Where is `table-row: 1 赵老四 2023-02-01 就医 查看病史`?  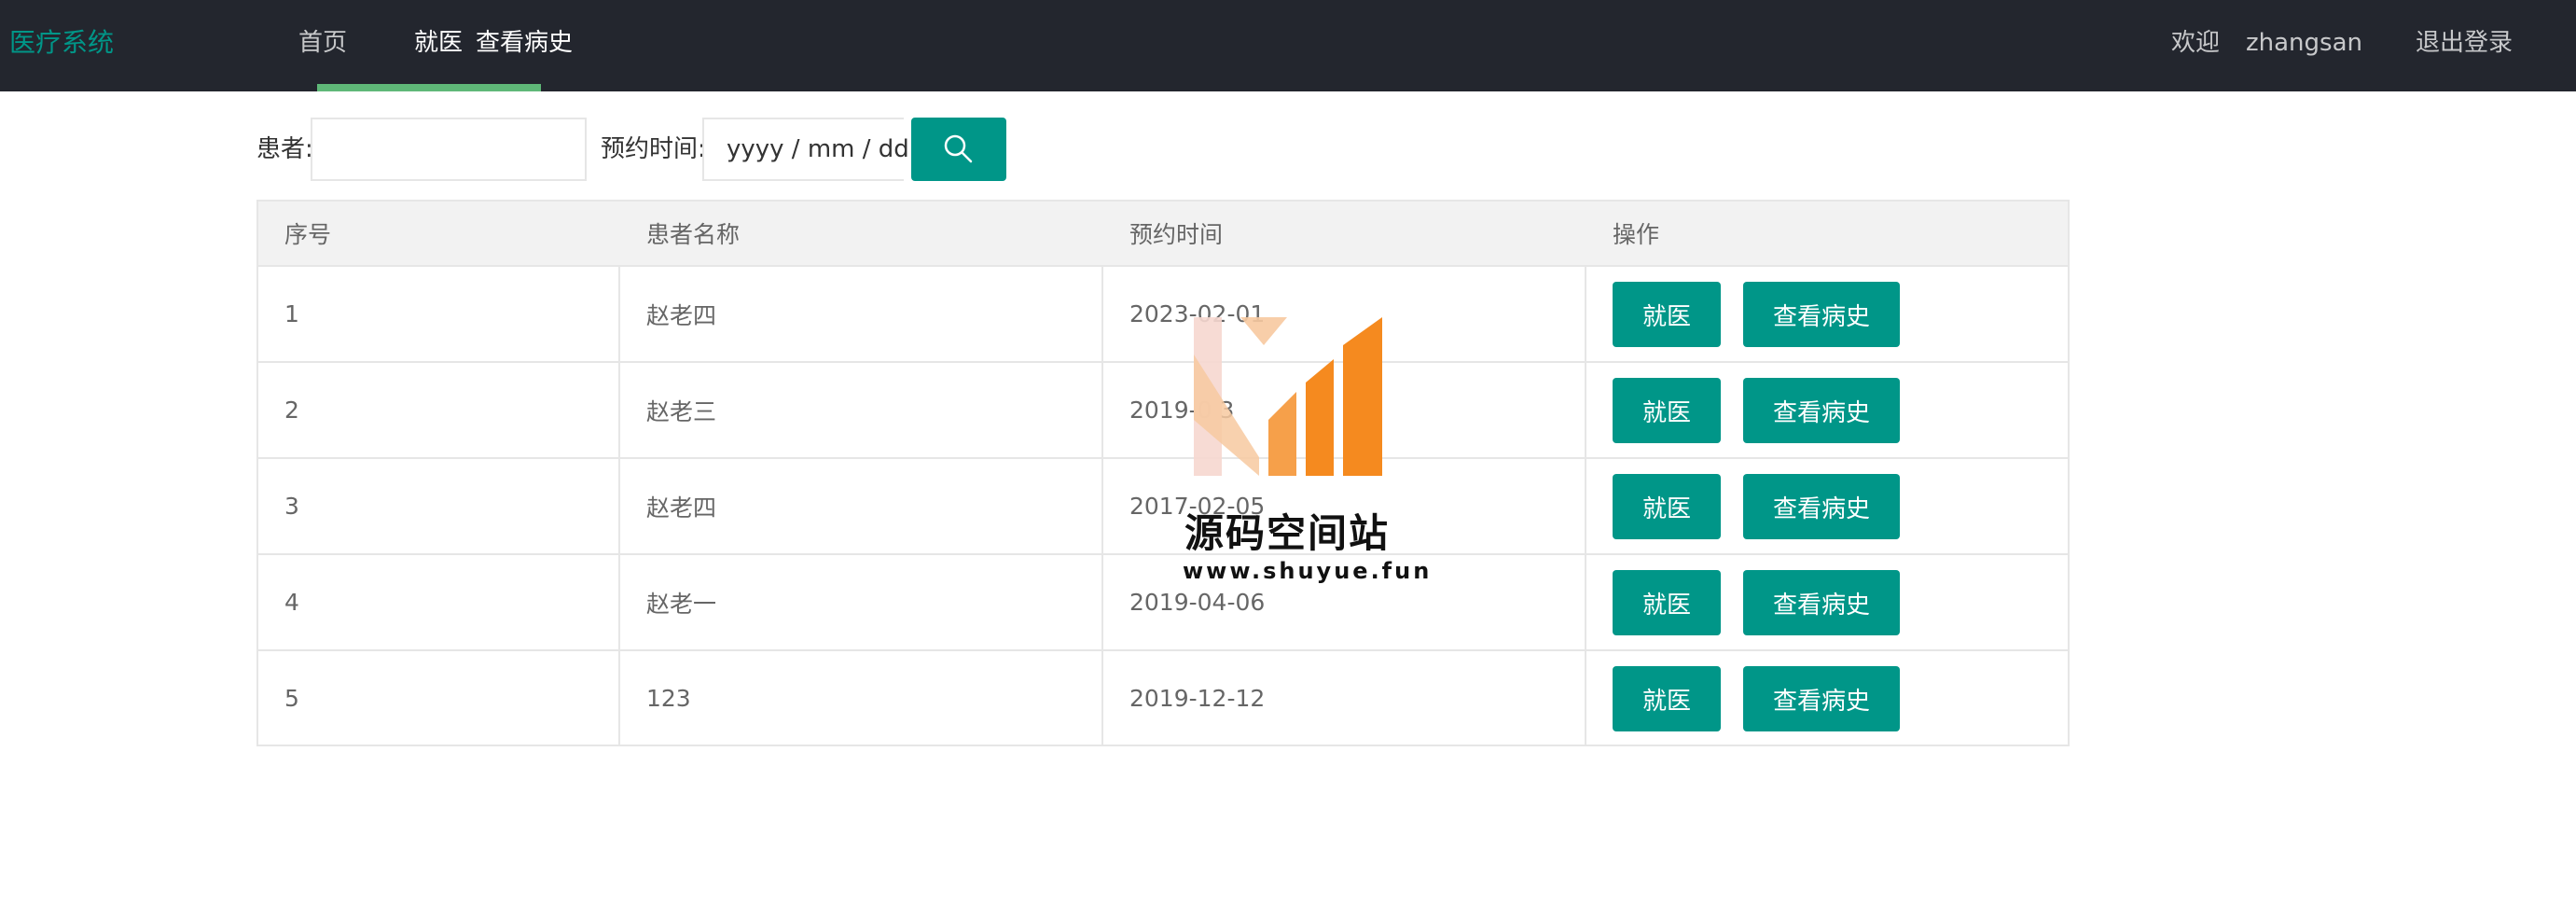
table-row: 1 赵老四 2023-02-01 就医 查看病史 is located at coordinates (1163, 315).